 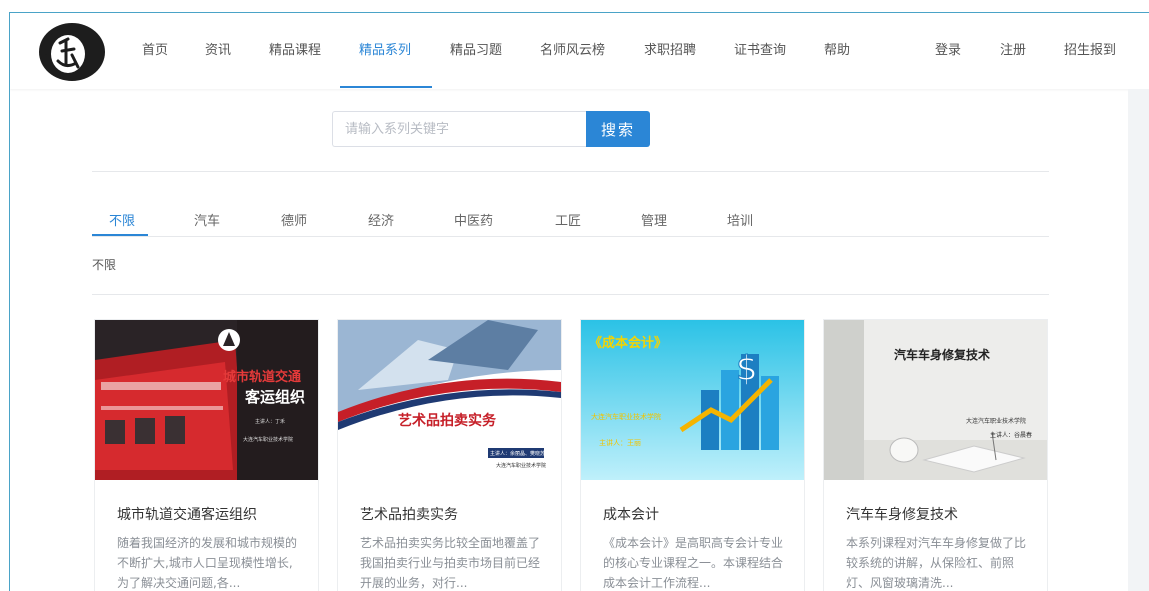 What do you see at coordinates (618, 129) in the screenshot?
I see `search-button: 搜索` at bounding box center [618, 129].